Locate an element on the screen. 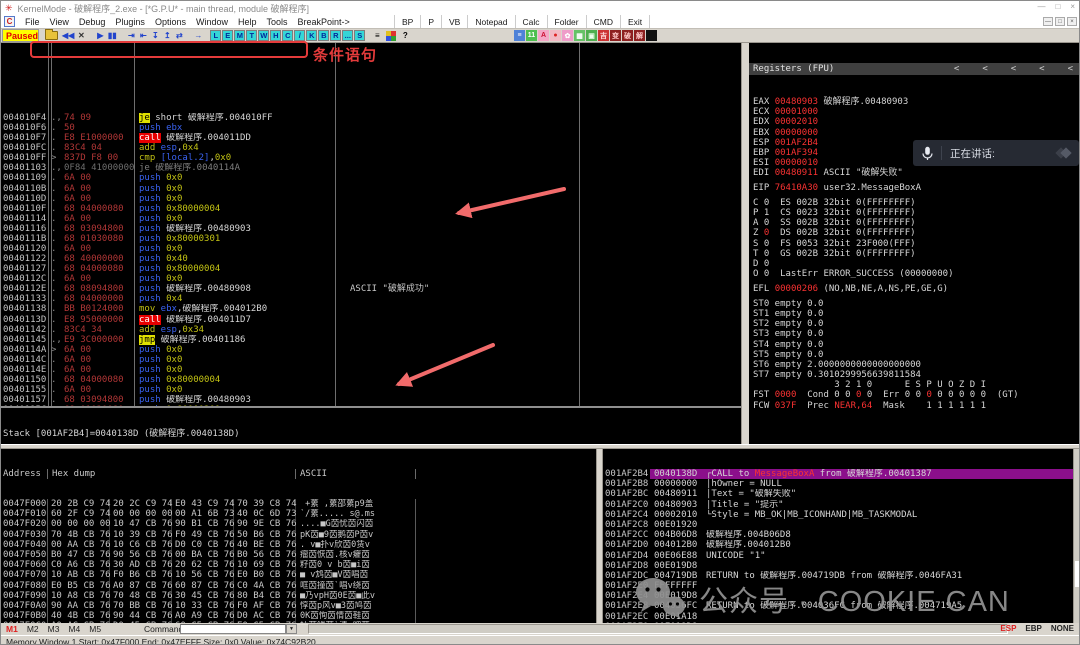  memory-tab-m3: M3 is located at coordinates (54, 629).